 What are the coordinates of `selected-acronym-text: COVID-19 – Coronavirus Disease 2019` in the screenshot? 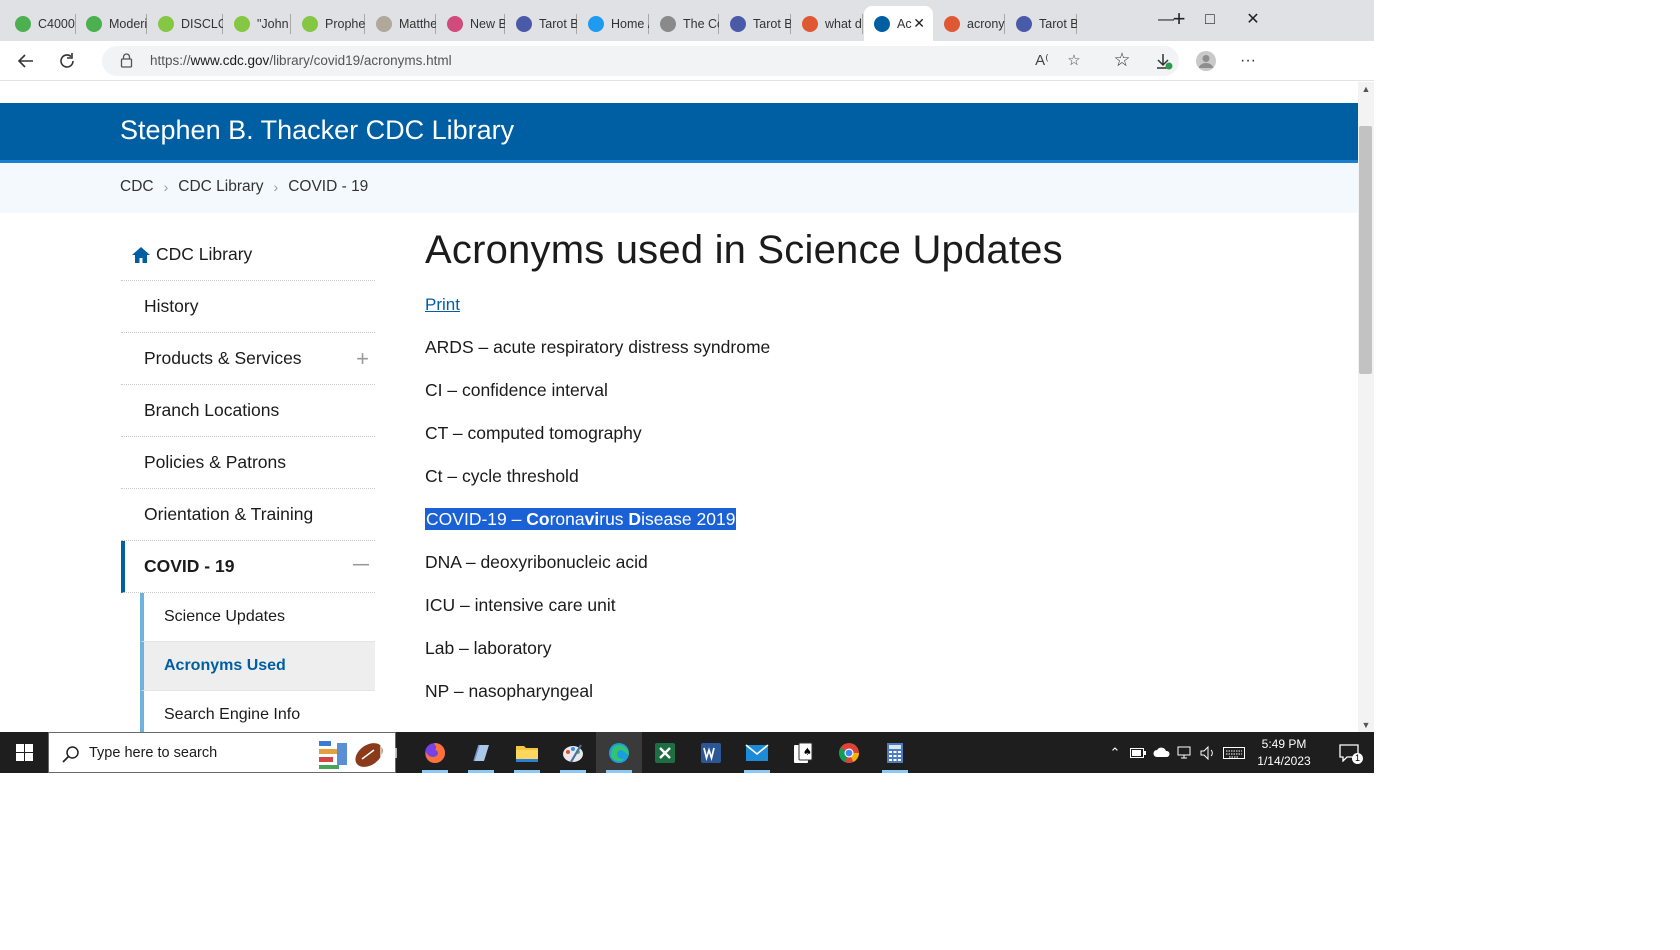 It's located at (581, 519).